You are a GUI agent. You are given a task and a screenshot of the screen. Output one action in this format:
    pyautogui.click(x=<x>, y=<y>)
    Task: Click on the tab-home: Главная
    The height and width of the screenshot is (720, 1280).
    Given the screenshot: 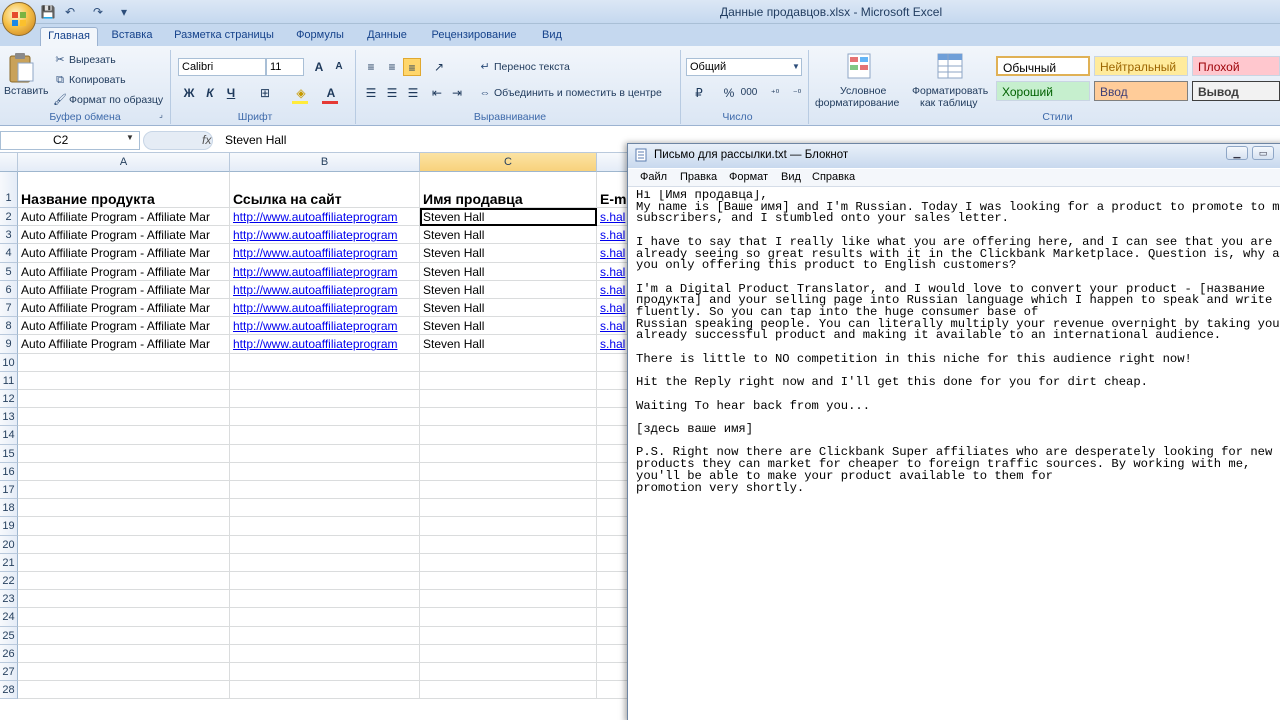 What is the action you would take?
    pyautogui.click(x=69, y=36)
    